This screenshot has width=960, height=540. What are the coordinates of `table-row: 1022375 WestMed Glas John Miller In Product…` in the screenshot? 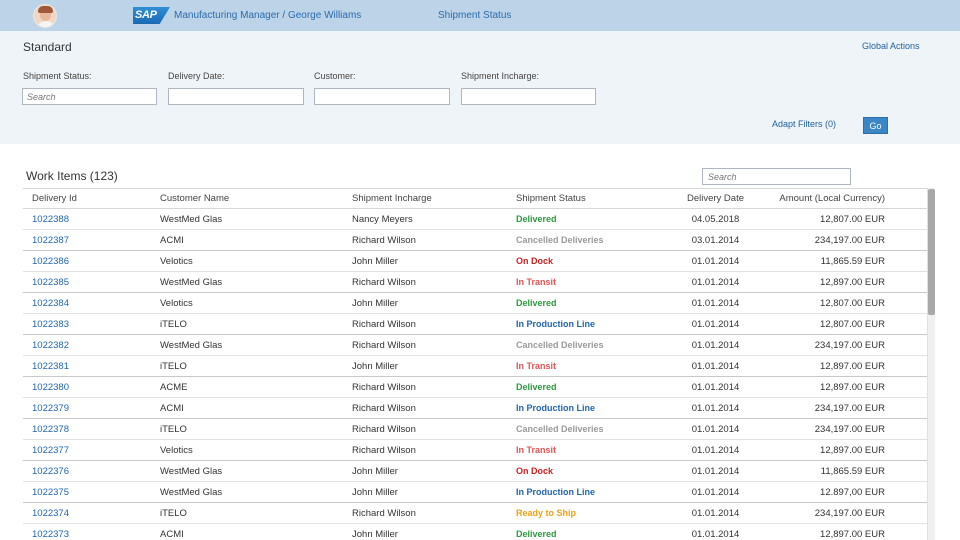 It's located at (475, 492).